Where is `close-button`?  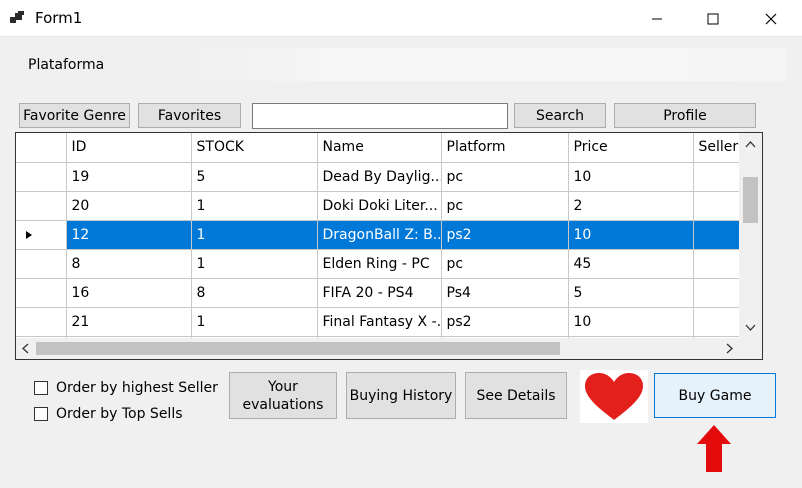
close-button is located at coordinates (771, 18).